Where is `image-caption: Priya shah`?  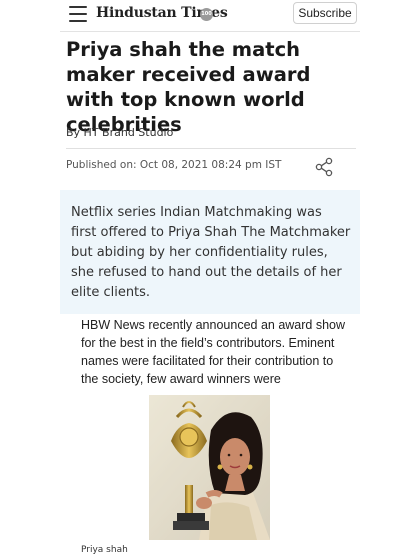 image-caption: Priya shah is located at coordinates (104, 550).